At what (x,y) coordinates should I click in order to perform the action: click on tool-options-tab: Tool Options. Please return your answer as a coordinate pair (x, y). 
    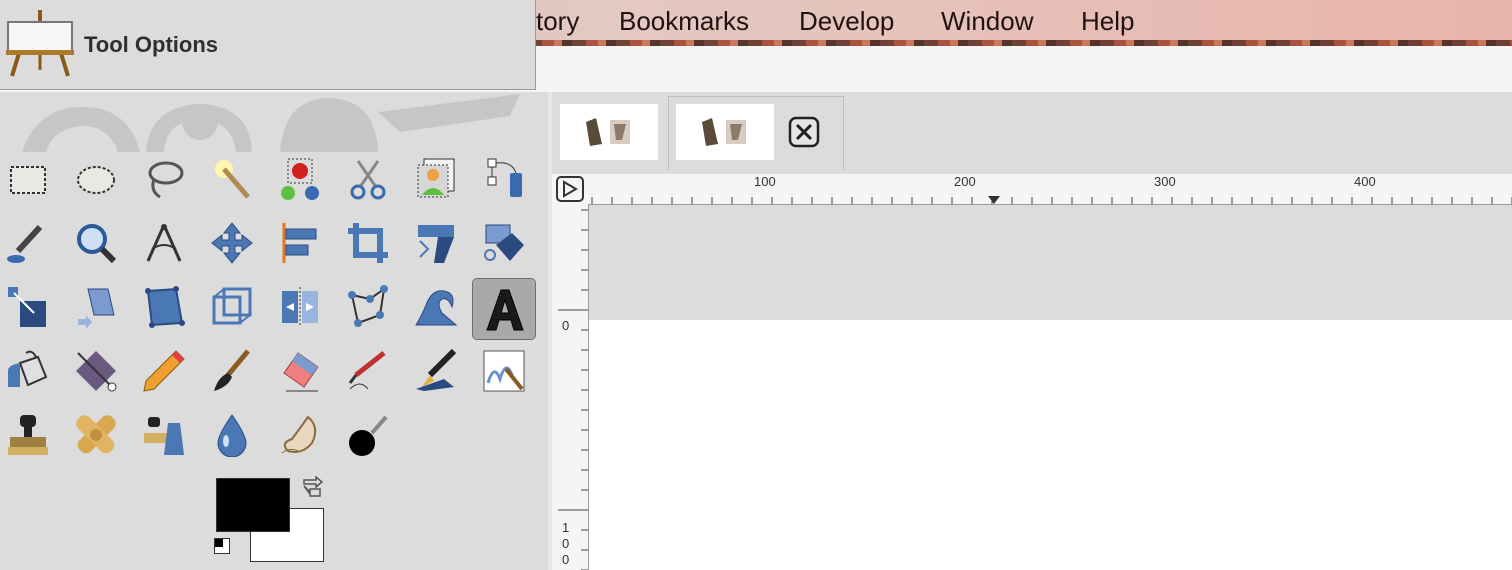
    Looking at the image, I should click on (268, 45).